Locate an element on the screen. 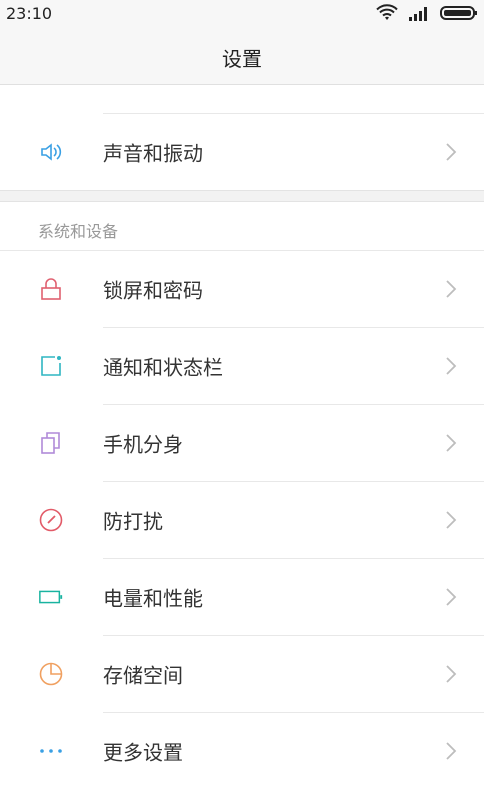 This screenshot has height=789, width=484. settings-item-do-not-disturb: 防打扰 is located at coordinates (242, 520).